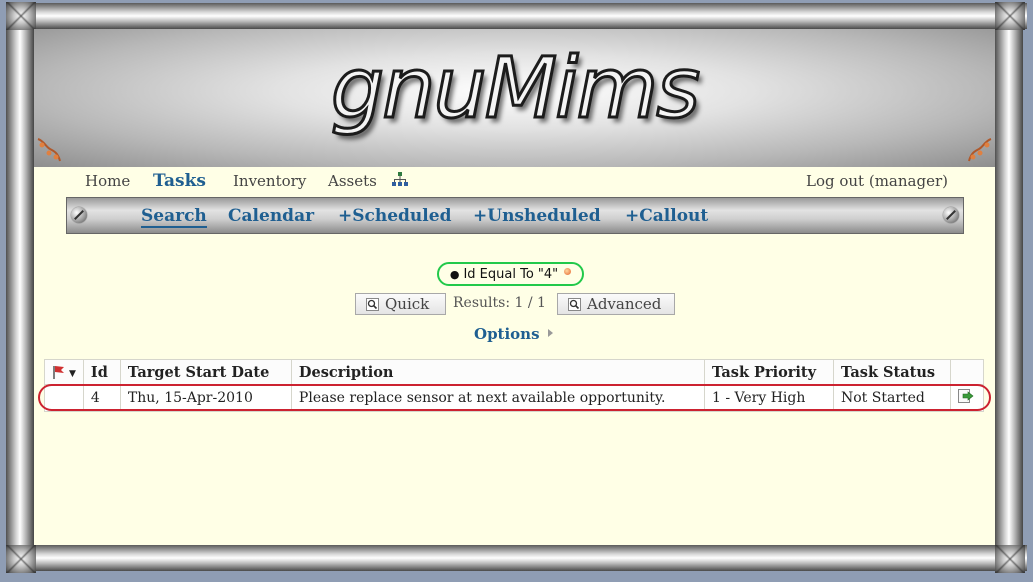 The image size is (1033, 582). What do you see at coordinates (394, 216) in the screenshot?
I see `subnav-scheduled: +Scheduled` at bounding box center [394, 216].